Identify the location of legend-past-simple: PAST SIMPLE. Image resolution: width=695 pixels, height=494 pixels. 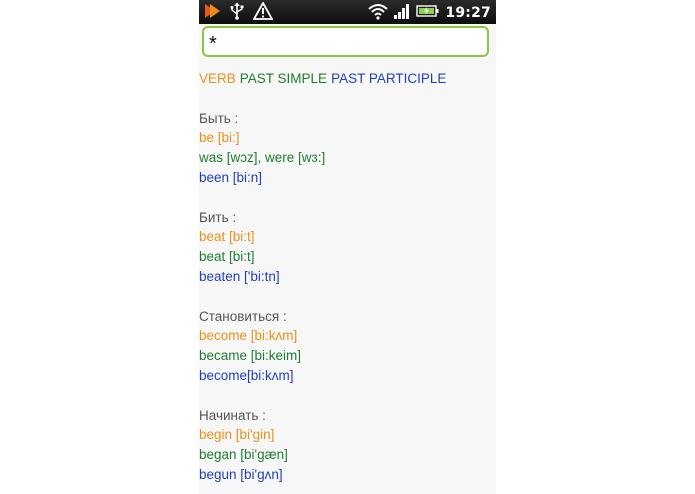
(283, 78).